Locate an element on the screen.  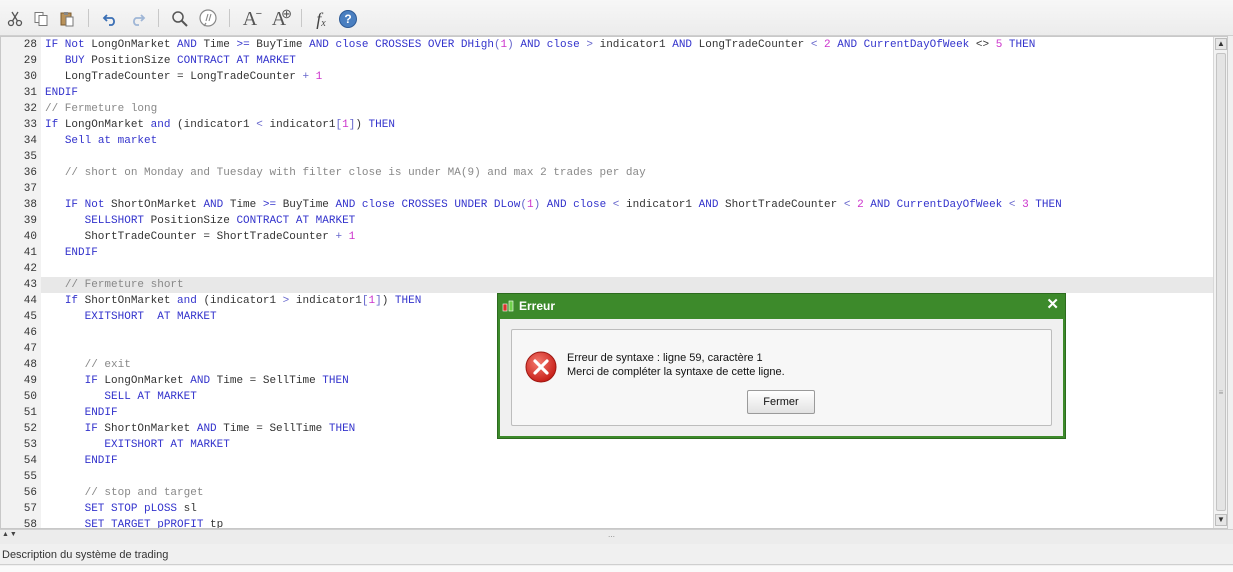
code-text: SET TARGET pPROFIT tp is located at coordinates (134, 523).